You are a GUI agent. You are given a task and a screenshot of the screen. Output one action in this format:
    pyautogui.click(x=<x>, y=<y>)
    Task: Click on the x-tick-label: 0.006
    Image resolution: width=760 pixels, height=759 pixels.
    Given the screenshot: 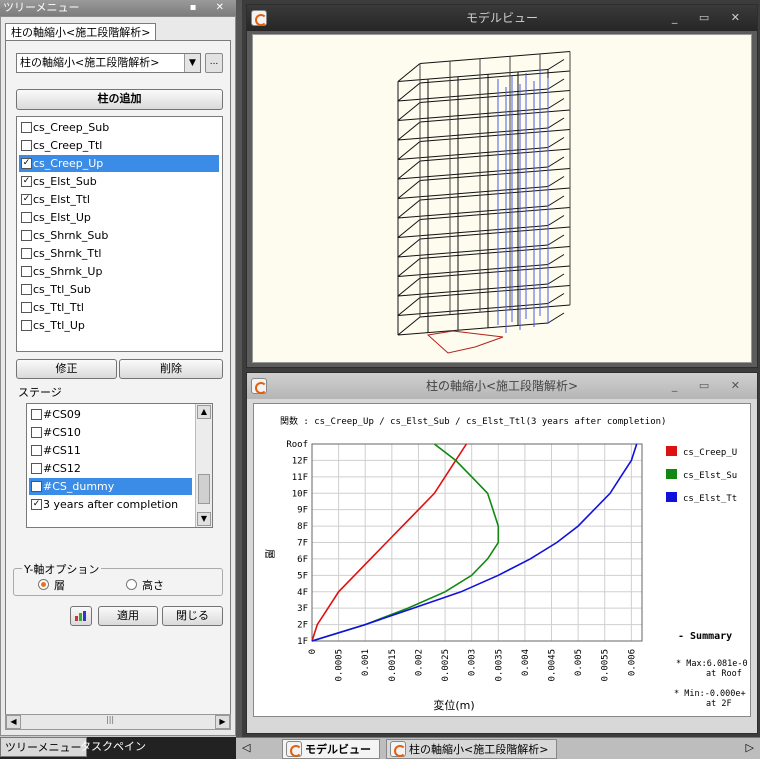 What is the action you would take?
    pyautogui.click(x=632, y=662)
    